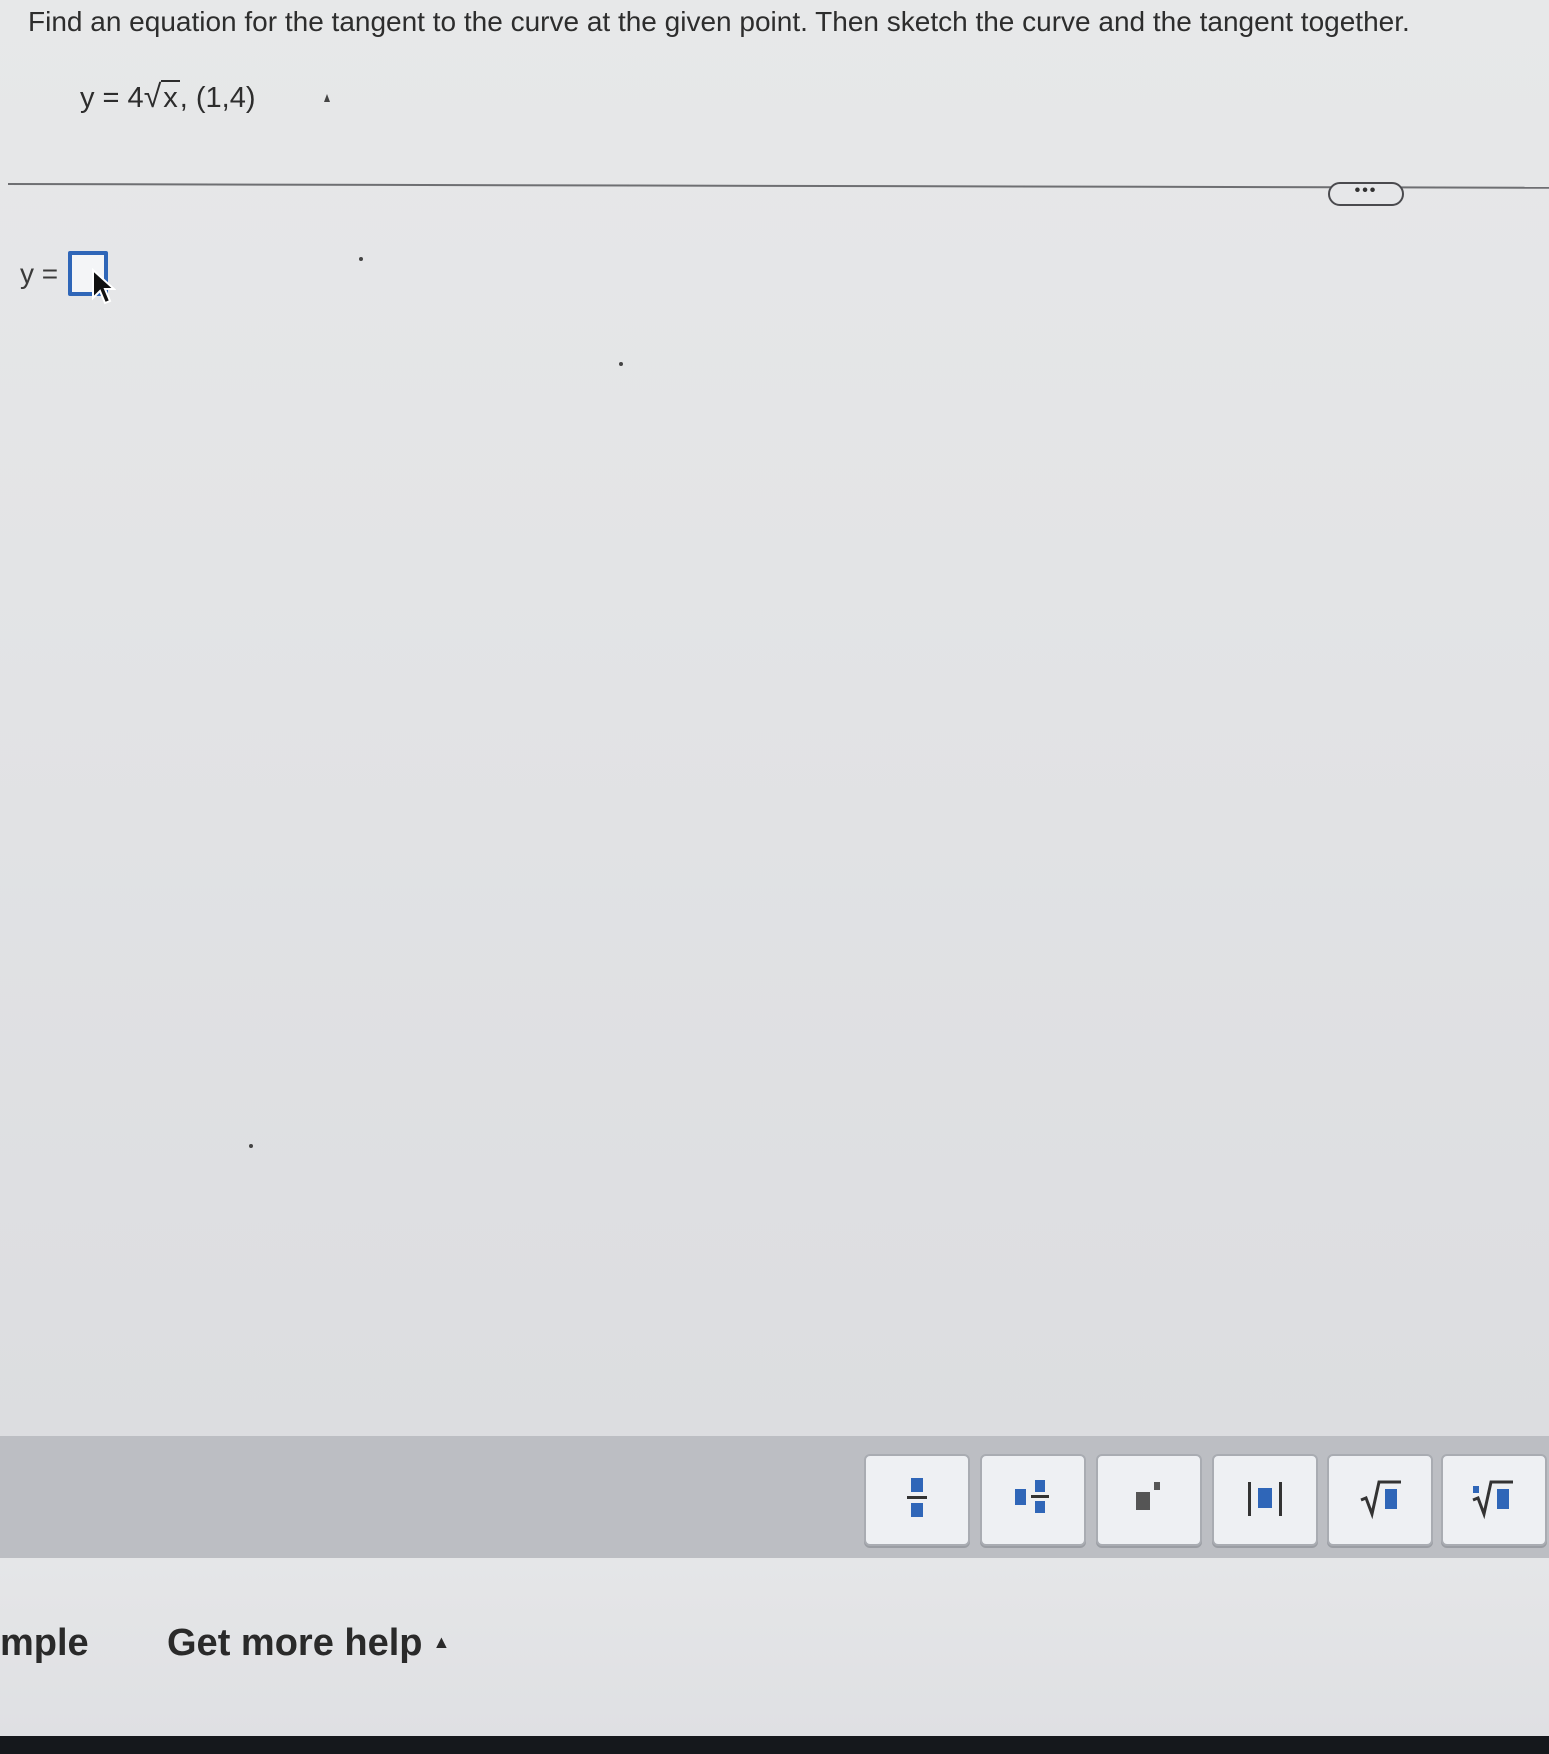 The image size is (1549, 1754). What do you see at coordinates (778, 186) in the screenshot?
I see `section-divider` at bounding box center [778, 186].